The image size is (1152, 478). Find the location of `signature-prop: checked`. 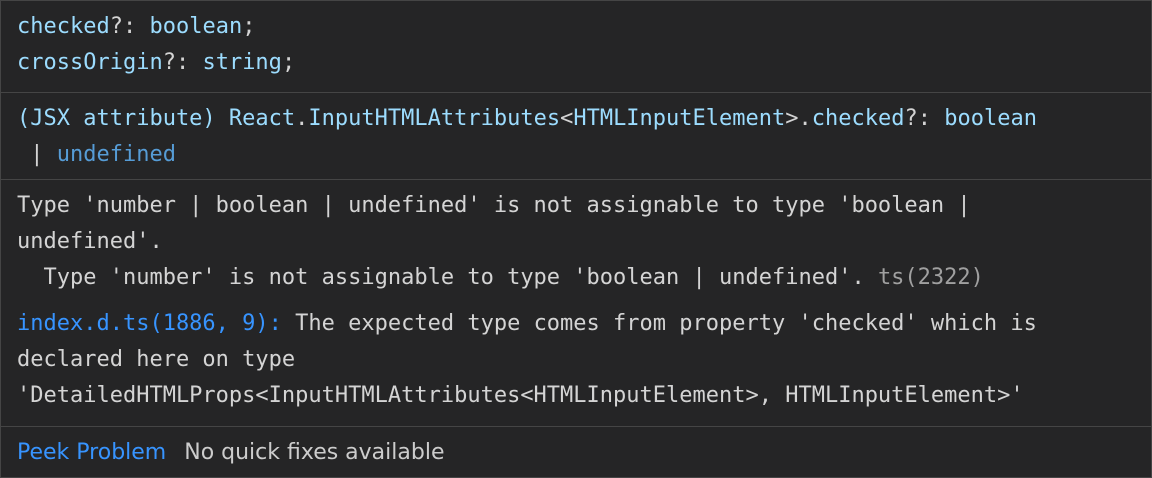

signature-prop: checked is located at coordinates (858, 118).